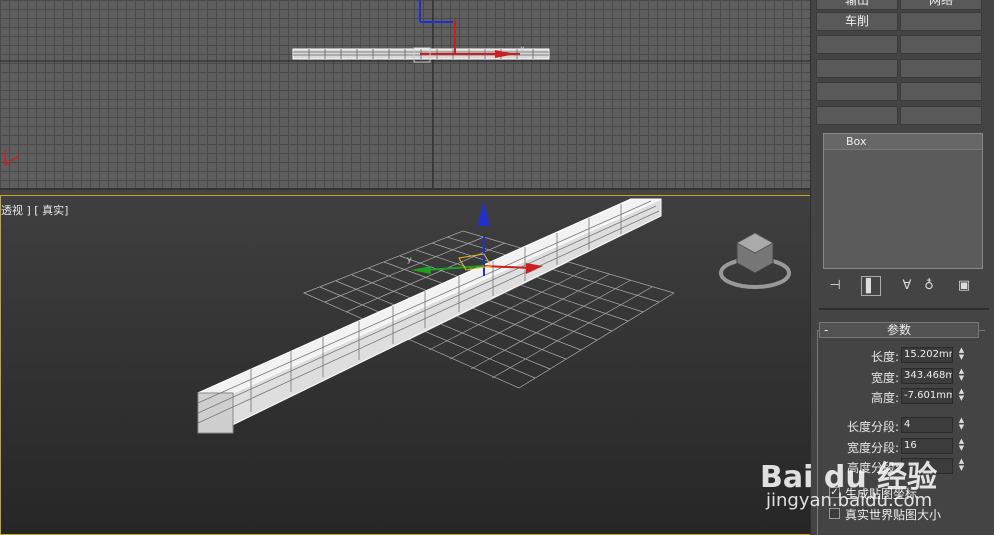 The height and width of the screenshot is (535, 994). Describe the element at coordinates (961, 355) in the screenshot. I see `length-spinner: ▲ ▼` at that location.